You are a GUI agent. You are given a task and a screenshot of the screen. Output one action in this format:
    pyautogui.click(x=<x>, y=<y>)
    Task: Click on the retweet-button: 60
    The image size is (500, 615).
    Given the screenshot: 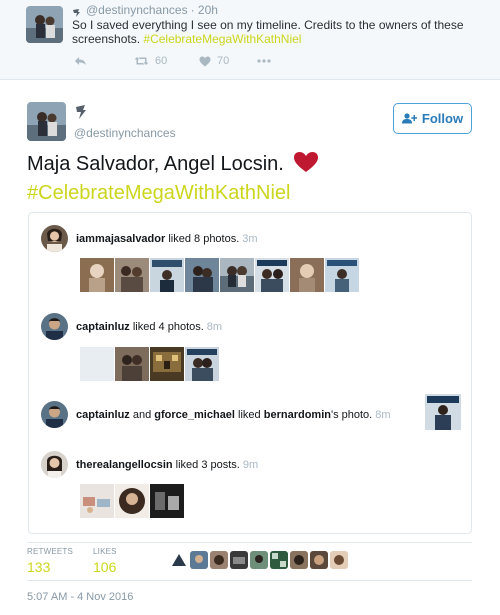 What is the action you would take?
    pyautogui.click(x=166, y=61)
    